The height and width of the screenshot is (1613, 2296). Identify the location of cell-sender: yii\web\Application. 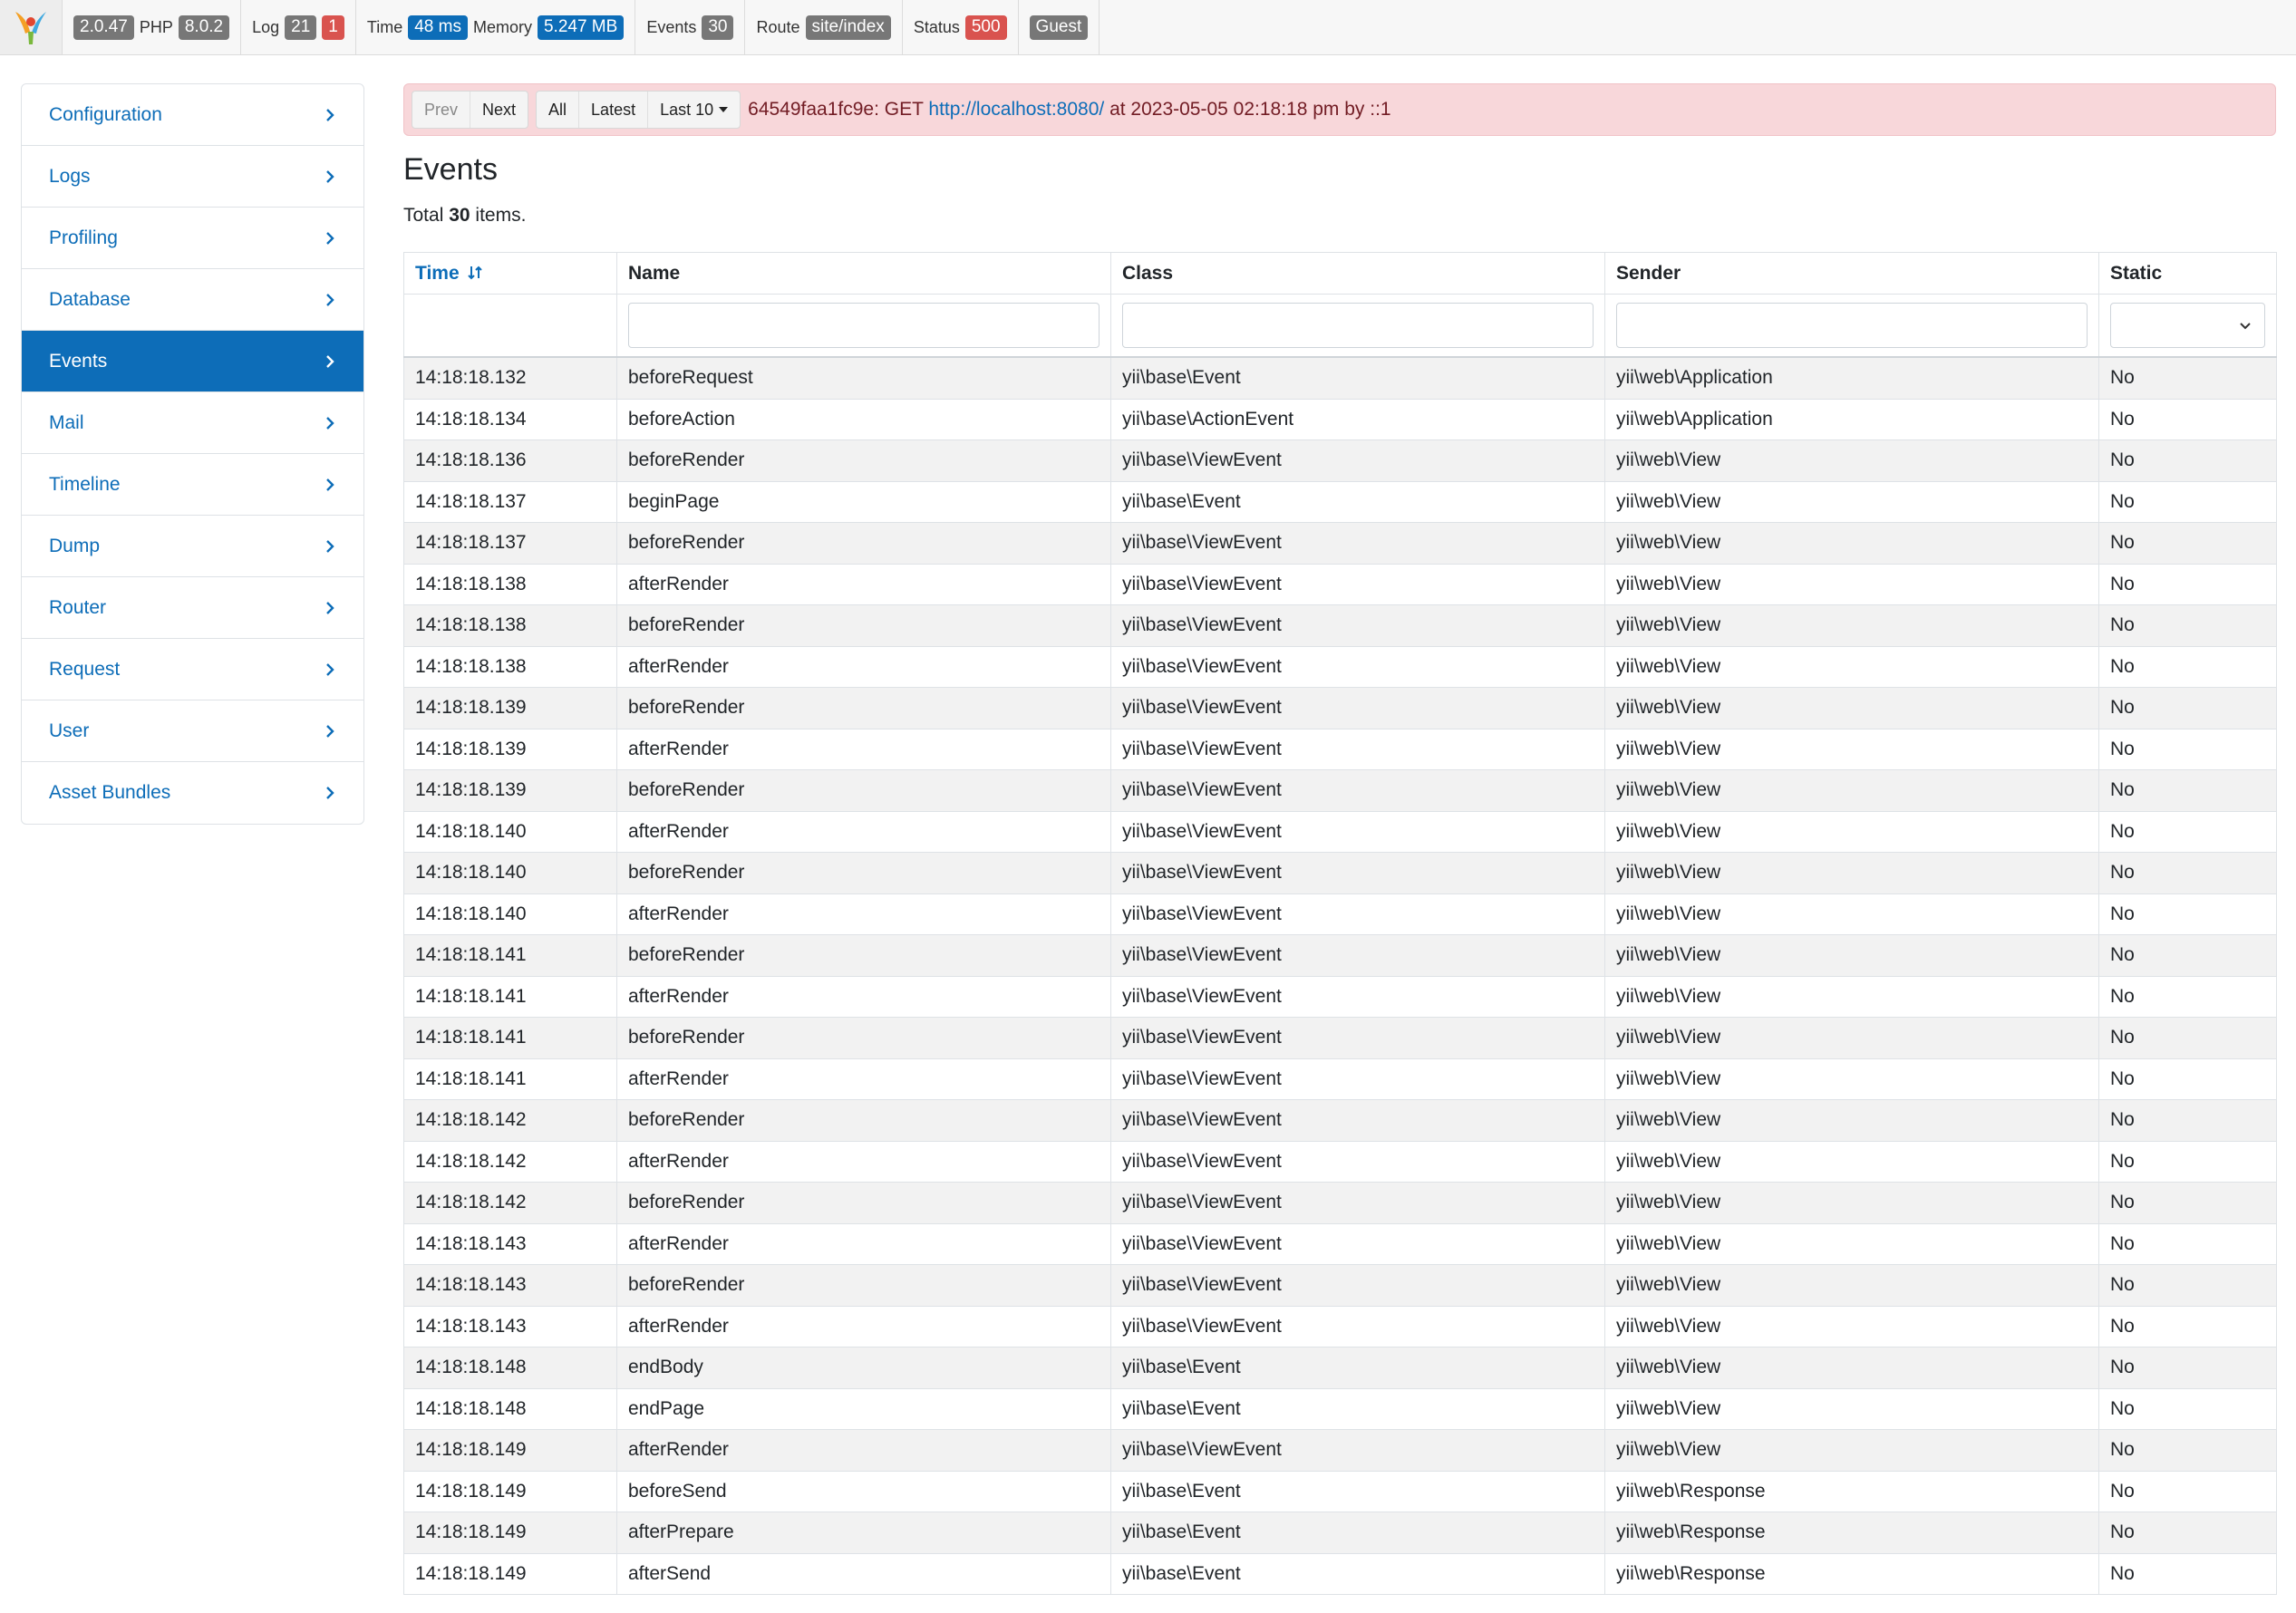
(1851, 378).